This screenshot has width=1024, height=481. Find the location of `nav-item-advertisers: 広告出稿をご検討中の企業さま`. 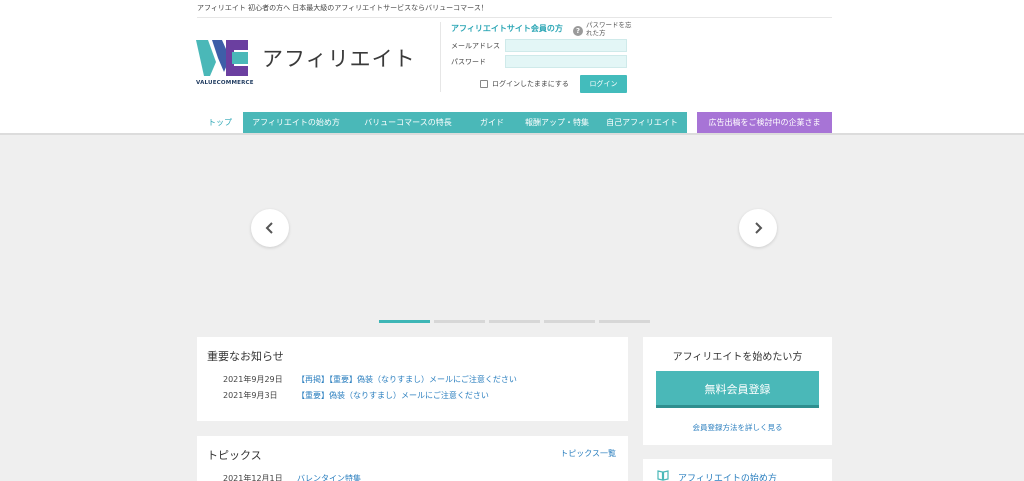

nav-item-advertisers: 広告出稿をご検討中の企業さま is located at coordinates (764, 122).